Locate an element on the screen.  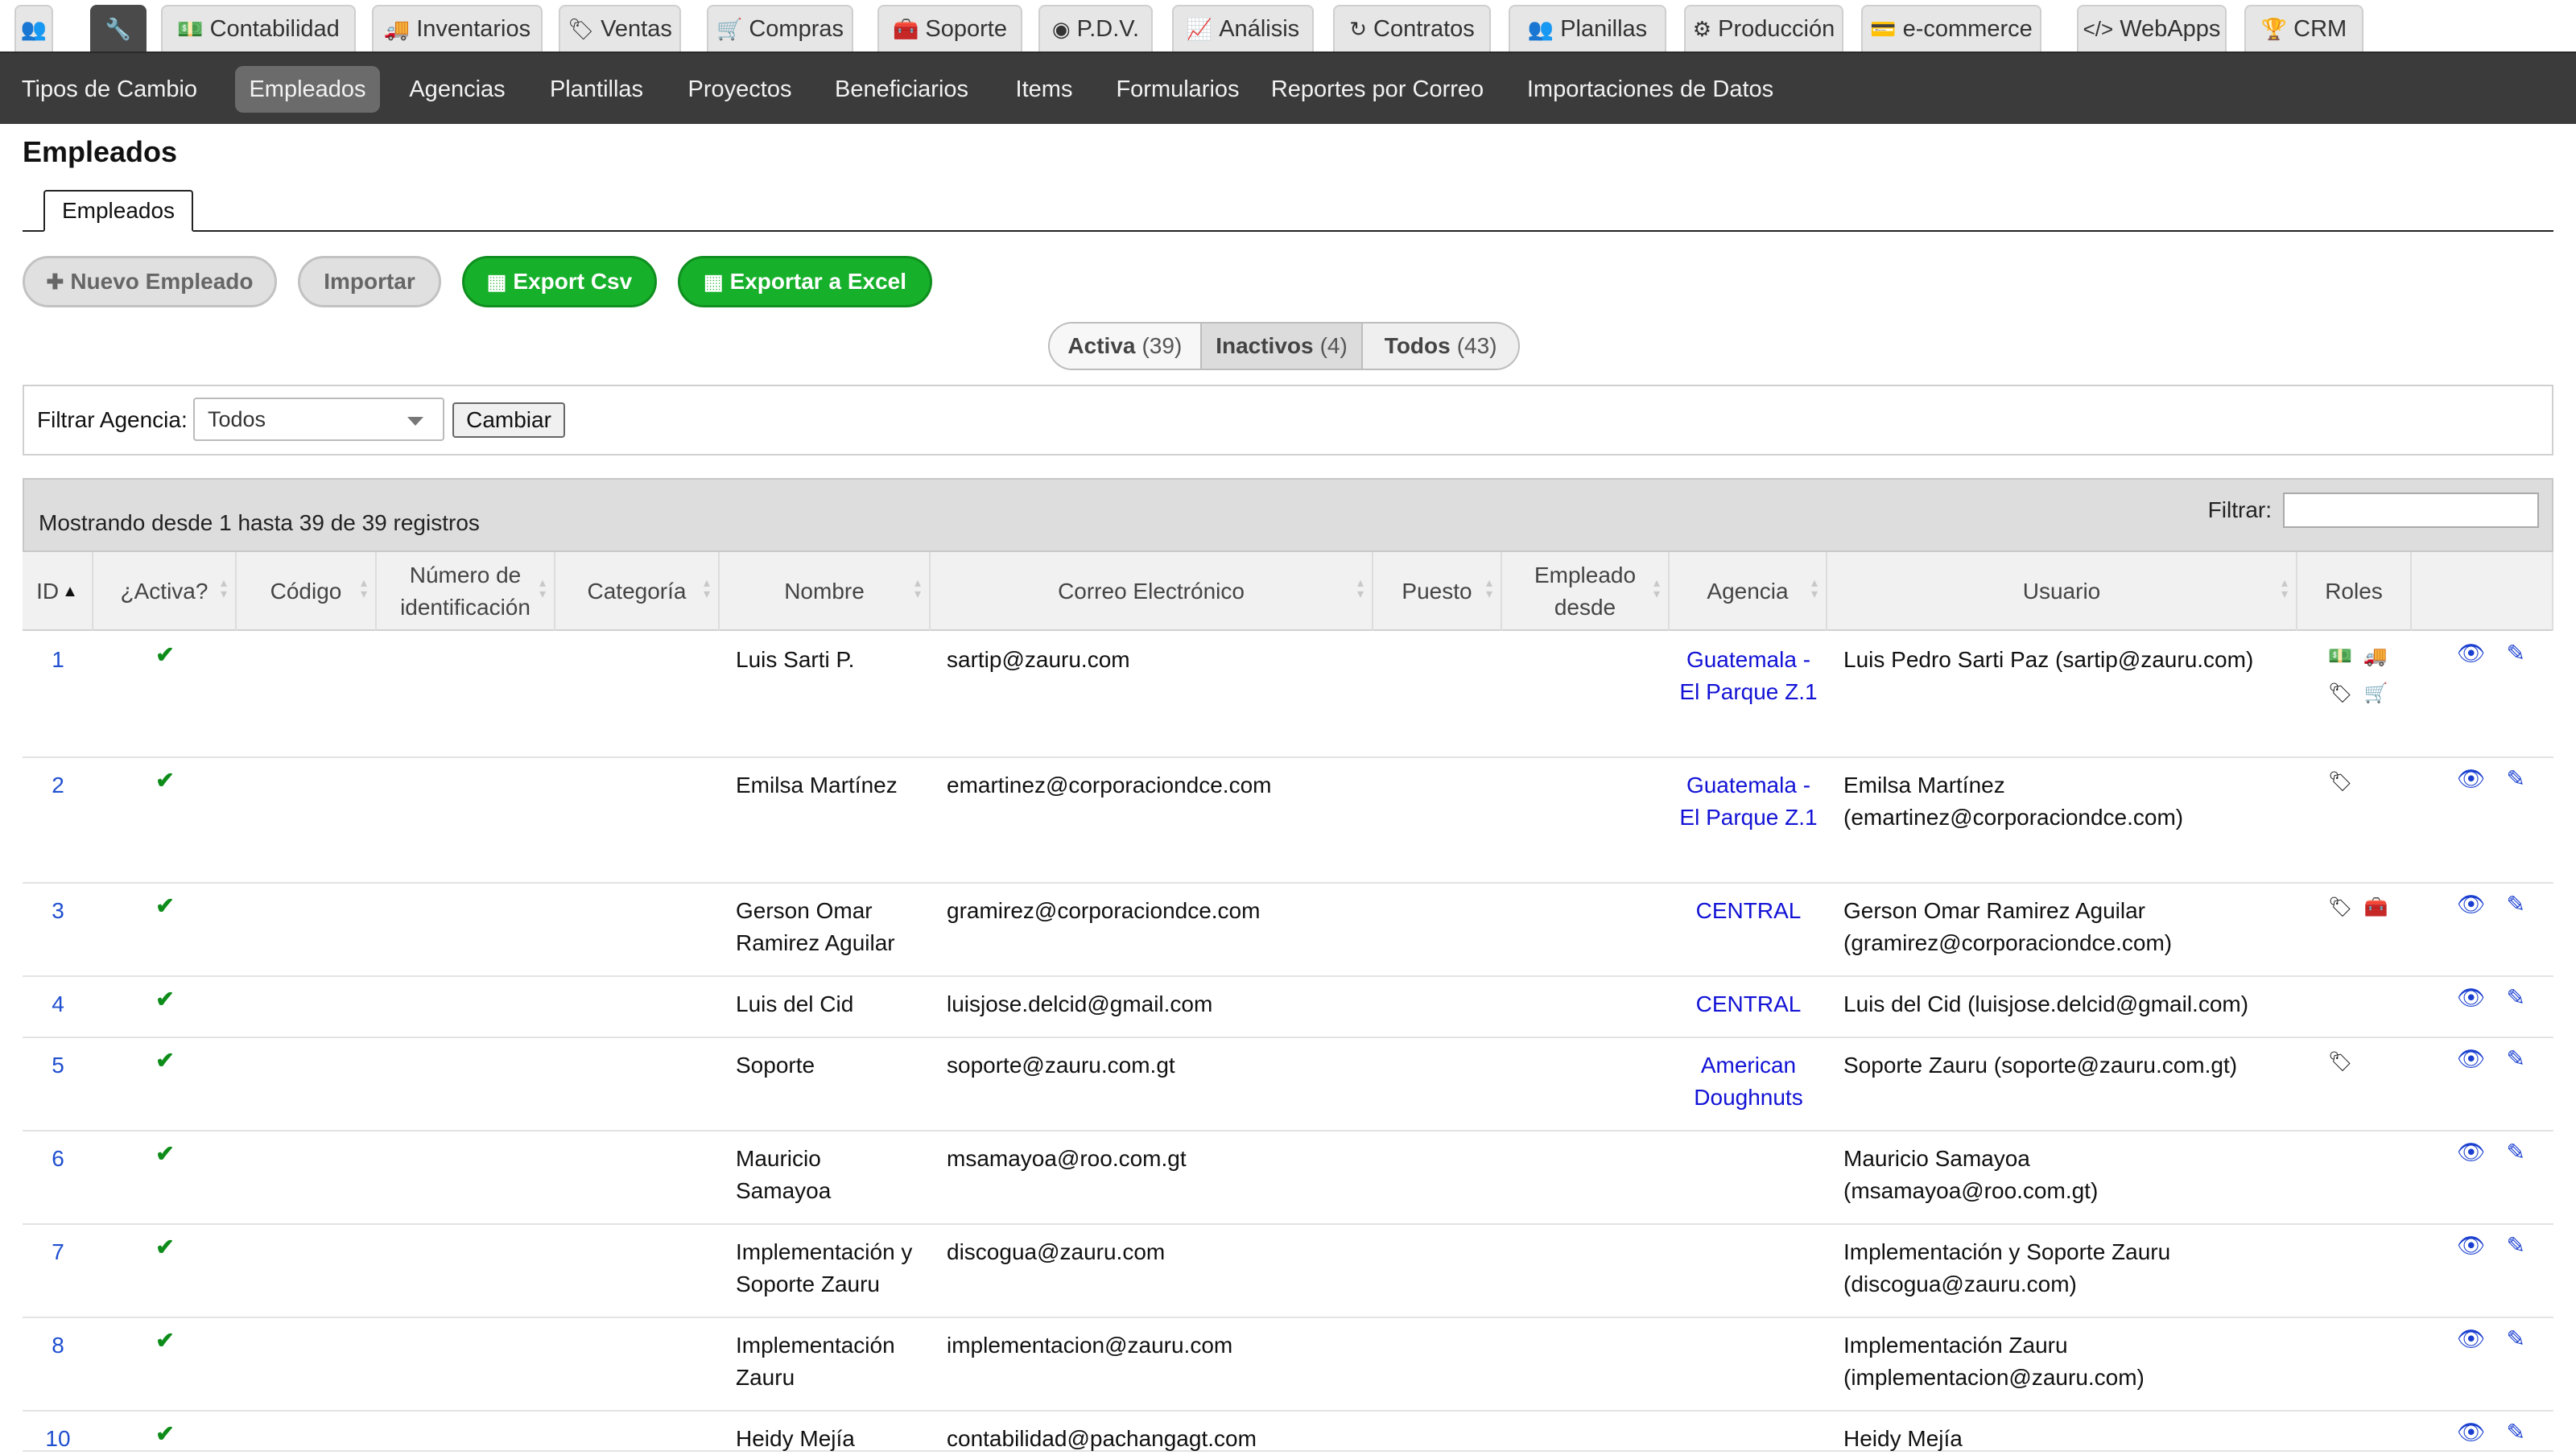
column-header-puesto: Puesto ▴ ▾ is located at coordinates (1437, 591).